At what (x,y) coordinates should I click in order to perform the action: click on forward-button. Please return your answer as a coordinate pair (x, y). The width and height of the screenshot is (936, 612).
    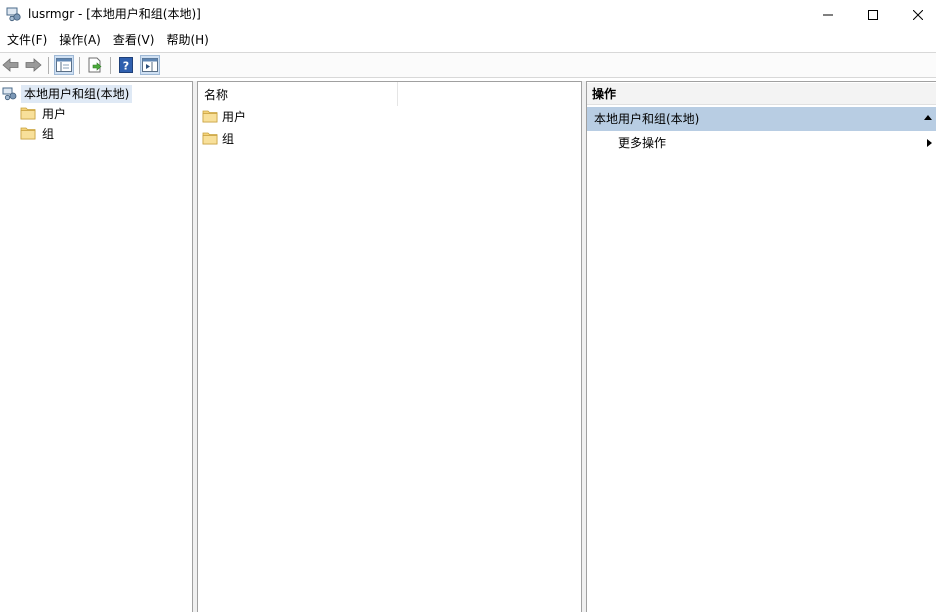
    Looking at the image, I should click on (33, 65).